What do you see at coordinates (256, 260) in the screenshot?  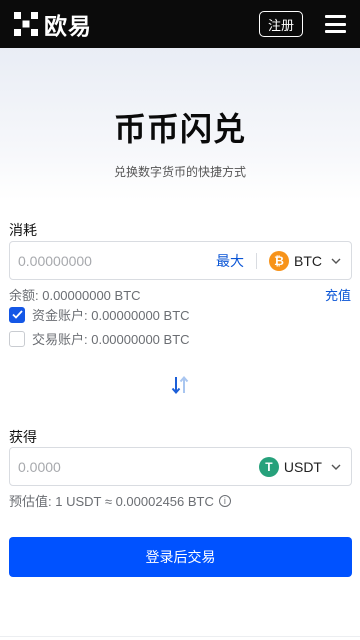 I see `field-divider` at bounding box center [256, 260].